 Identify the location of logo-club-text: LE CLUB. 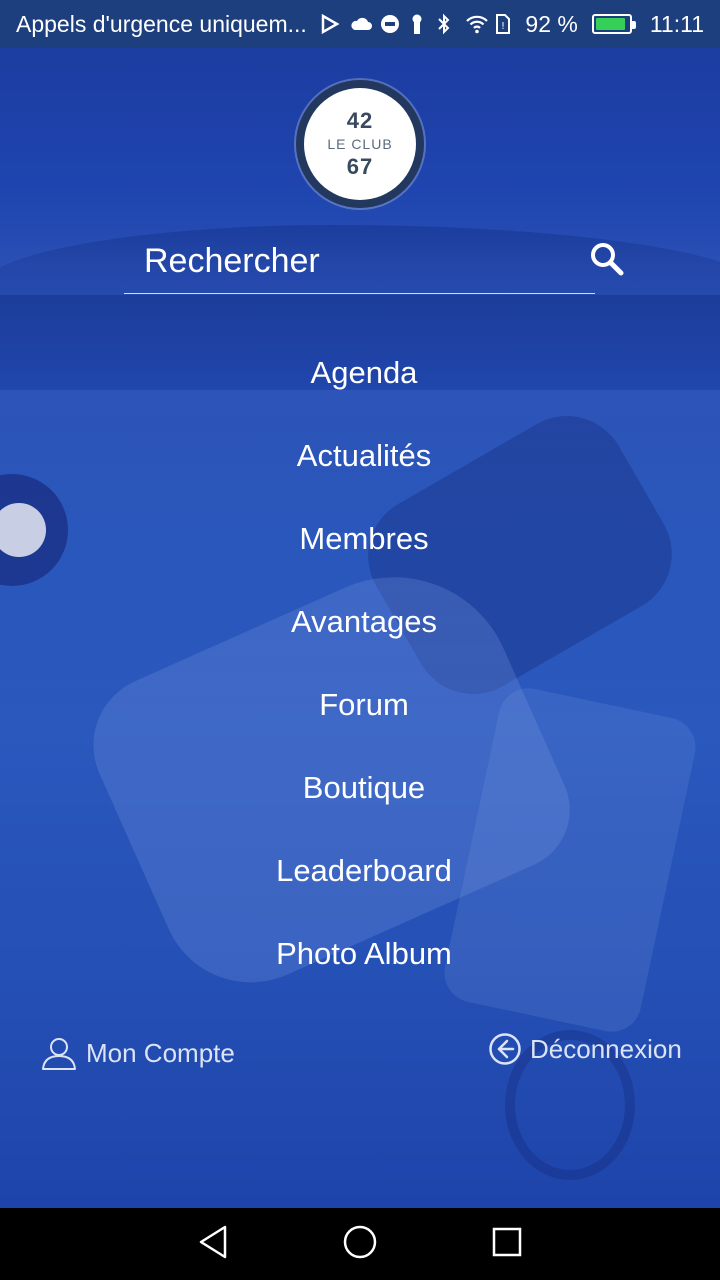
(360, 144).